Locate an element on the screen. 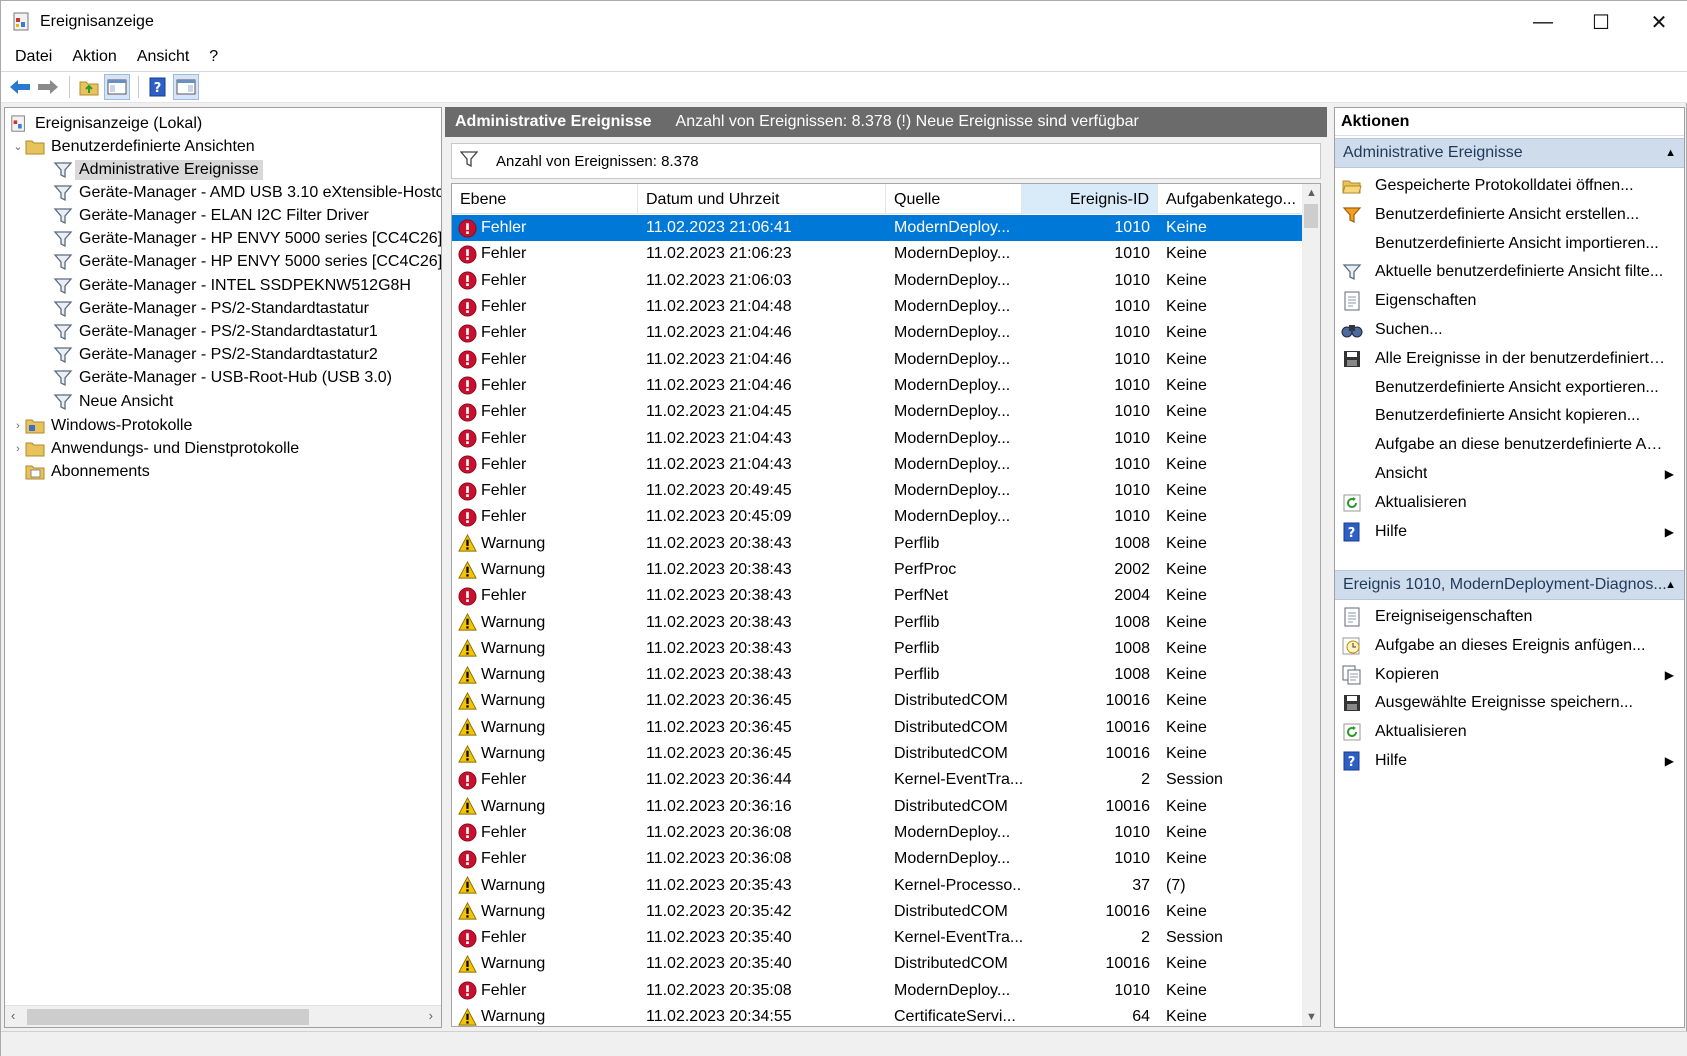  tree-view-item: Neue Ansicht is located at coordinates (113, 401).